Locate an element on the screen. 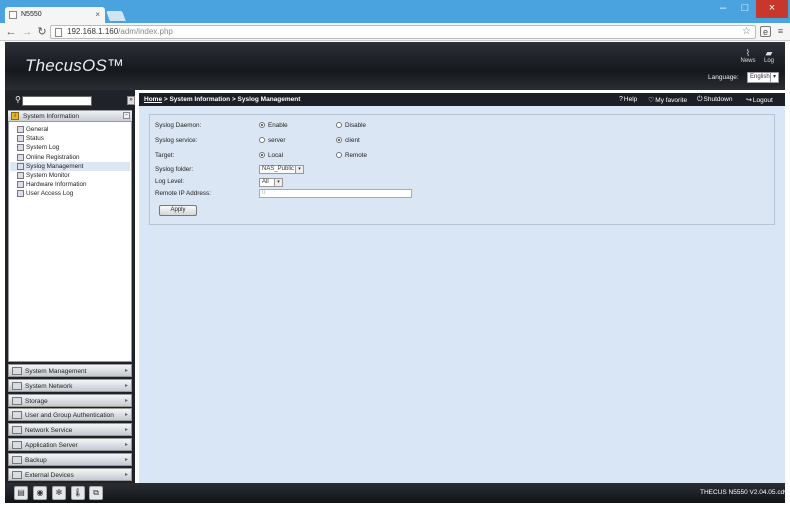  sidebar-group-system-network: System Network ▸ is located at coordinates (70, 385).